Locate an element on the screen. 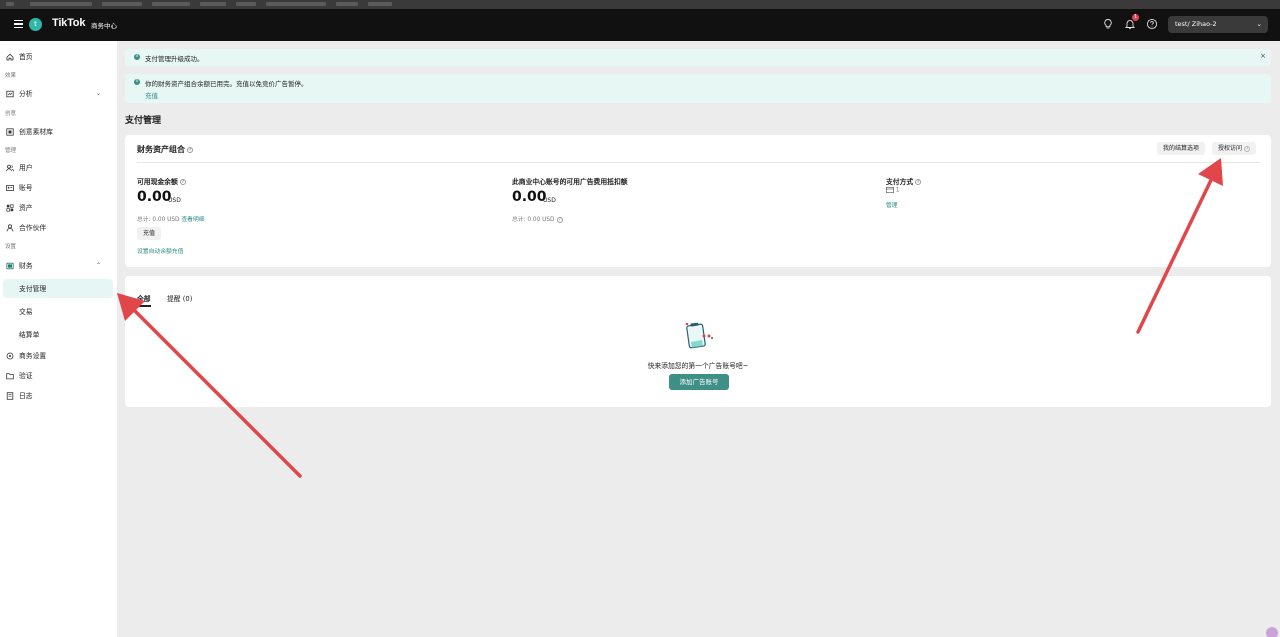  sidebar-item-verification: 验证 is located at coordinates (58, 376).